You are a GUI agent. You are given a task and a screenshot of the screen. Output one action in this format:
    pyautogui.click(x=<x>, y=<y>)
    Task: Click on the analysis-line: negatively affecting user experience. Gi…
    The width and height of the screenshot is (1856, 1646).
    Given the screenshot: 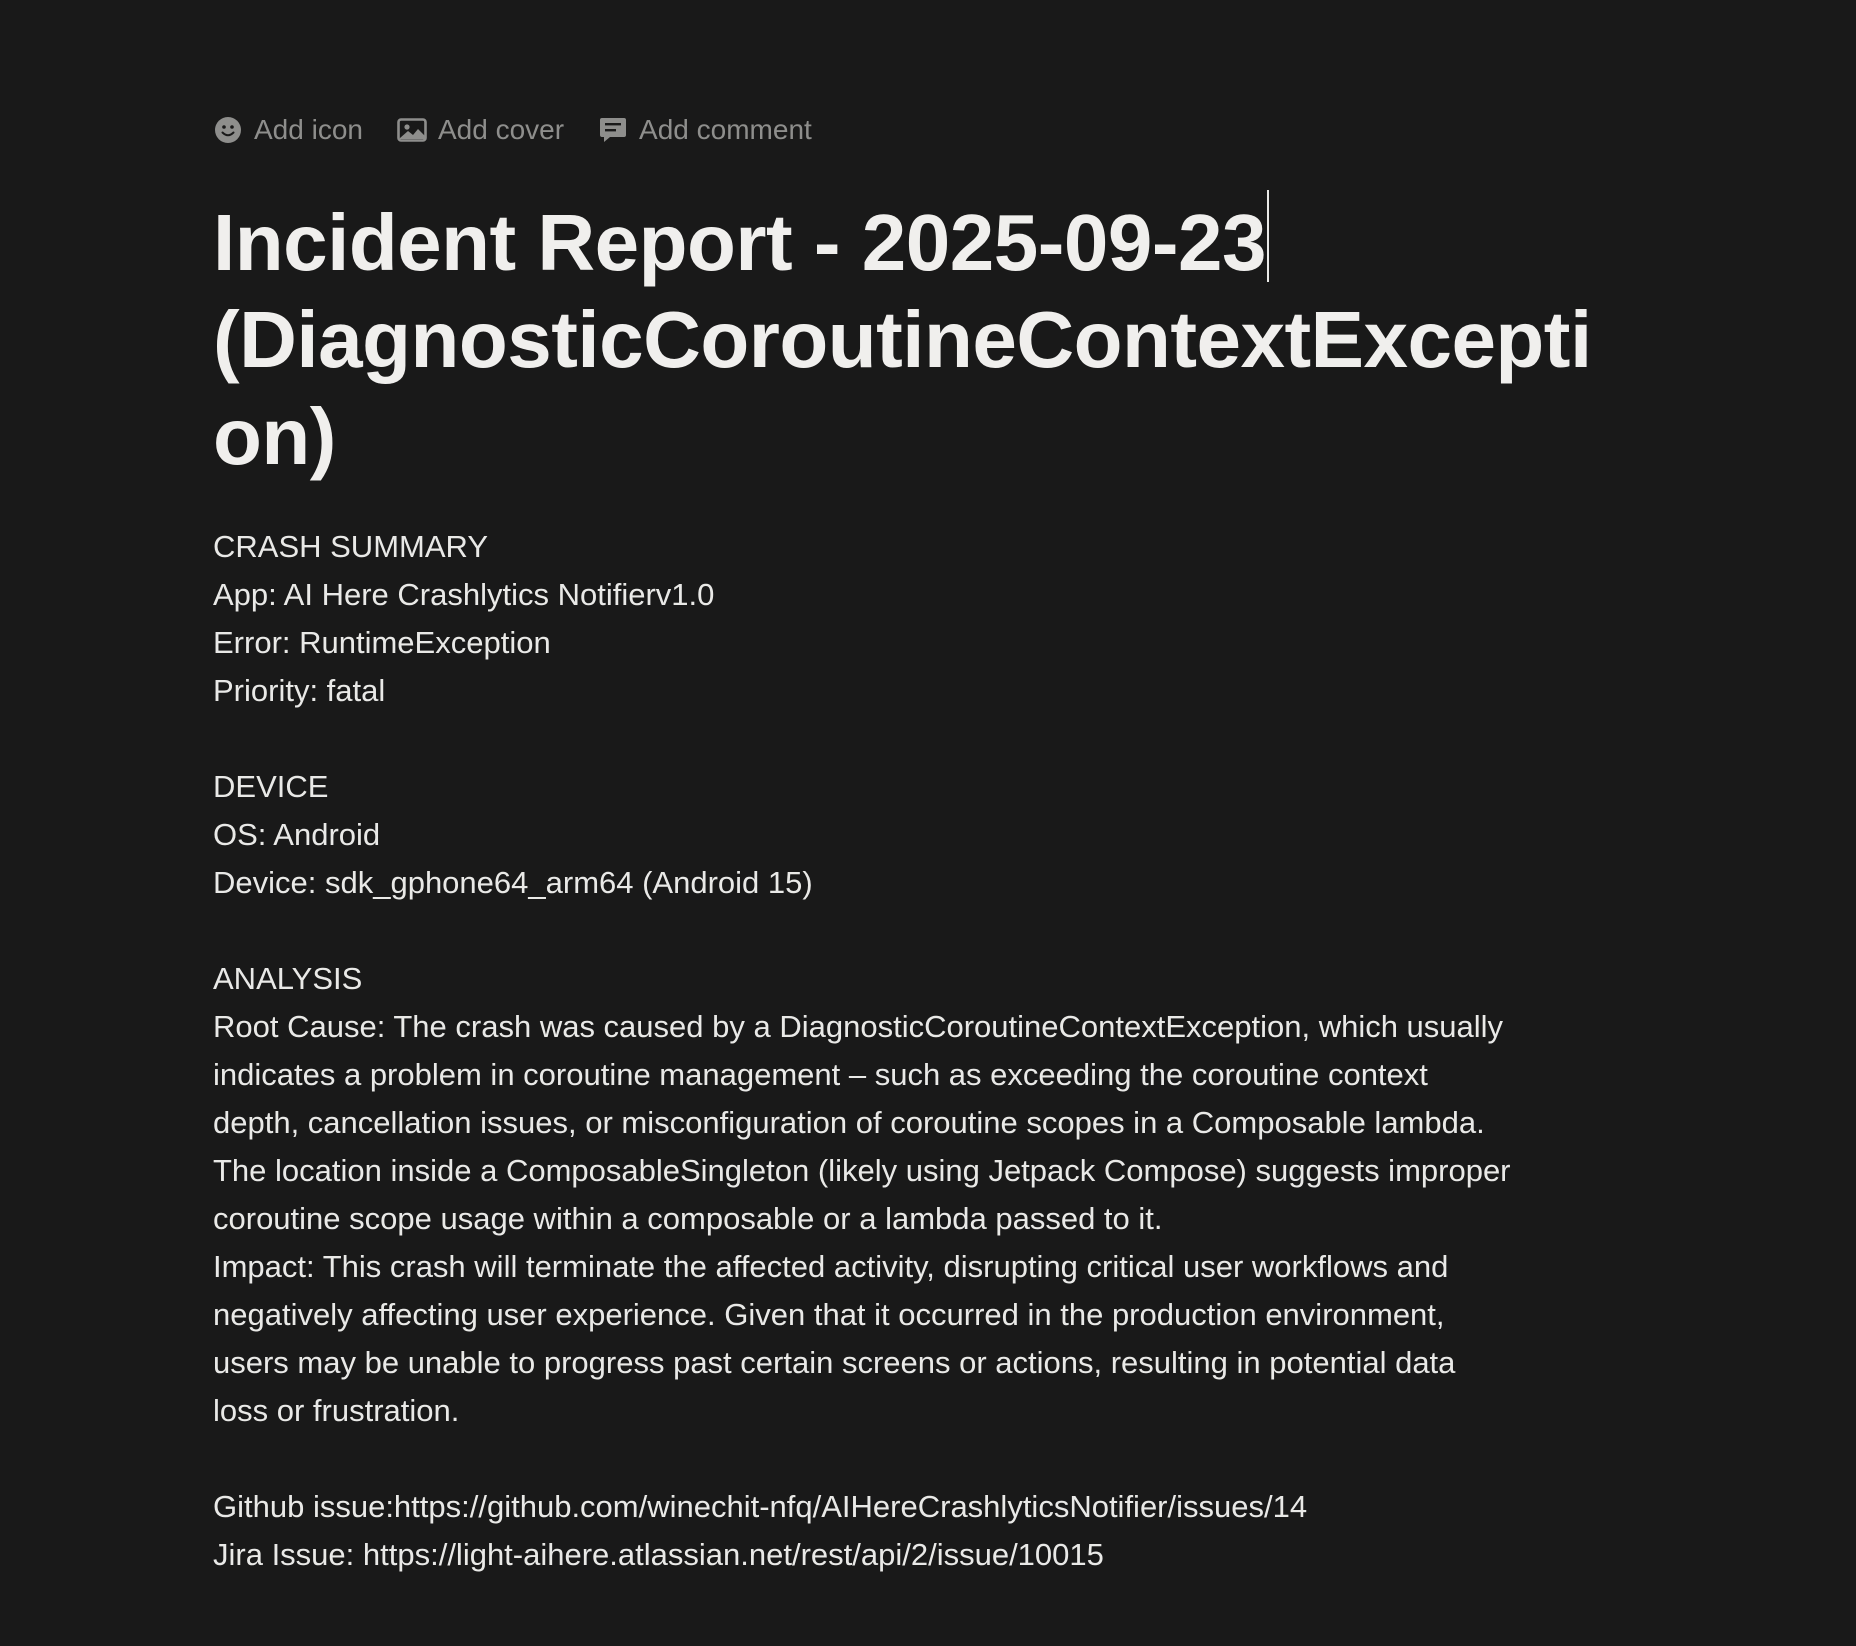 What is the action you would take?
    pyautogui.click(x=829, y=1314)
    